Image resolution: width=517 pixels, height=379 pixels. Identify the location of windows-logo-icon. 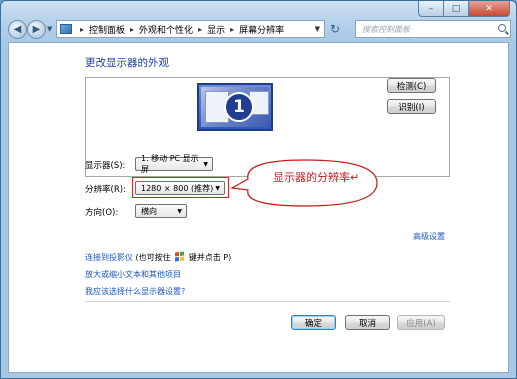
(180, 256).